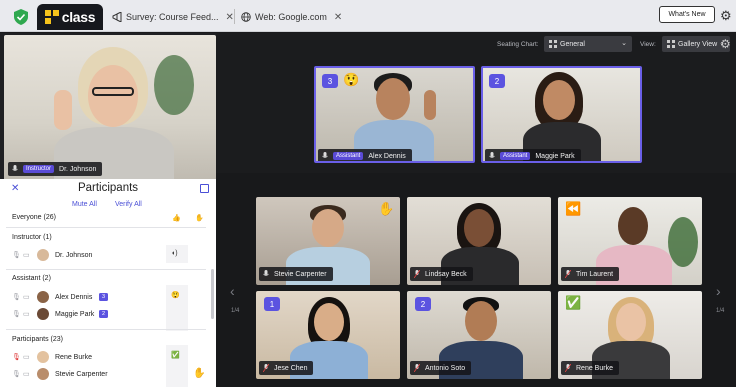  I want to click on assistant-section-header: Assistant (2), so click(31, 278).